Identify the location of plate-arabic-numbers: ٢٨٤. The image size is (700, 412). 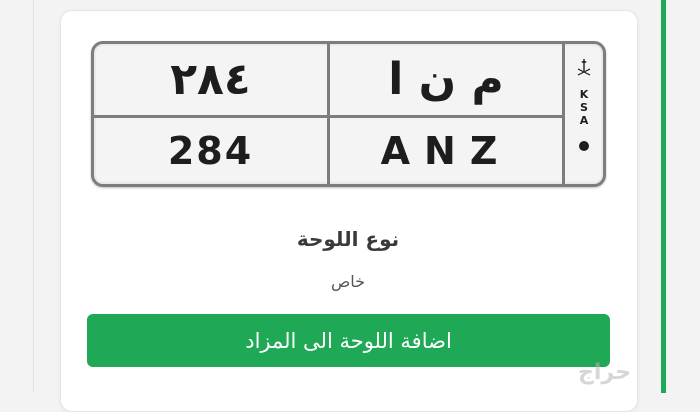
(210, 79).